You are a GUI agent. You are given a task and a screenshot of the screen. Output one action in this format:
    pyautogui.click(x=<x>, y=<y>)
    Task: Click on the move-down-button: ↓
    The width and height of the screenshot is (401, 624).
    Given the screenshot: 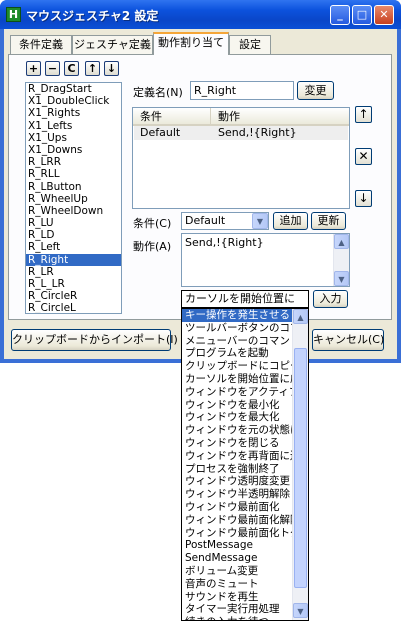 What is the action you would take?
    pyautogui.click(x=111, y=68)
    